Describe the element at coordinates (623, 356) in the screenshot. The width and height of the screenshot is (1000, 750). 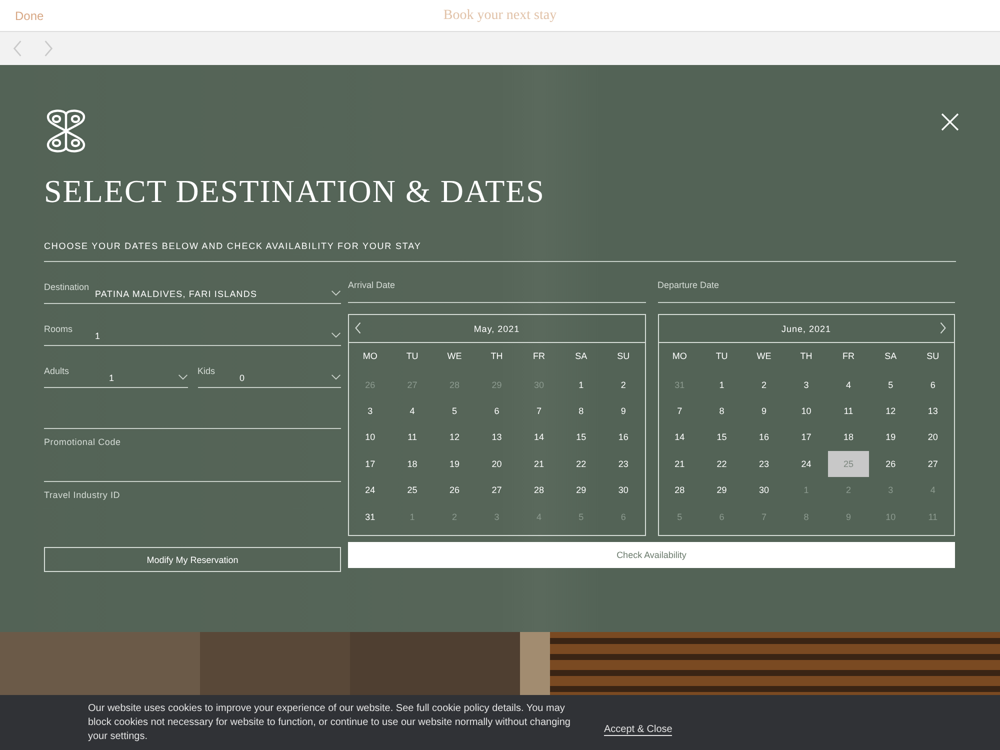
I see `weekday-label: SU` at that location.